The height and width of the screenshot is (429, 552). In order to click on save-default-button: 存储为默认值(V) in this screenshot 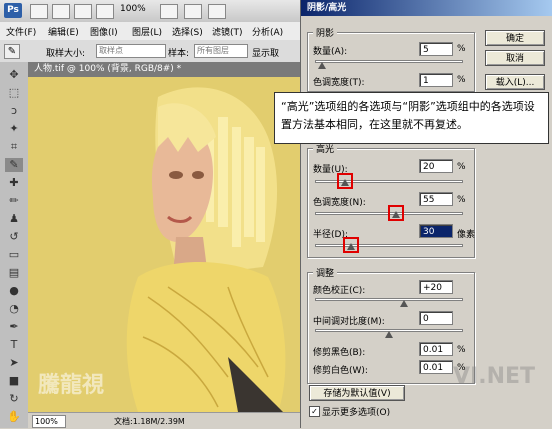, I will do `click(357, 393)`.